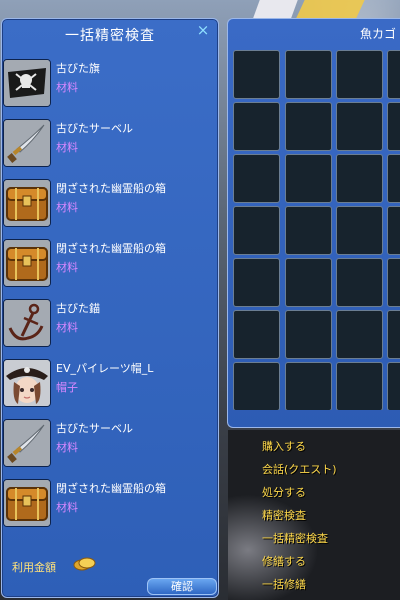 The width and height of the screenshot is (400, 600). Describe the element at coordinates (299, 561) in the screenshot. I see `menu-item-repair: 修繕する` at that location.